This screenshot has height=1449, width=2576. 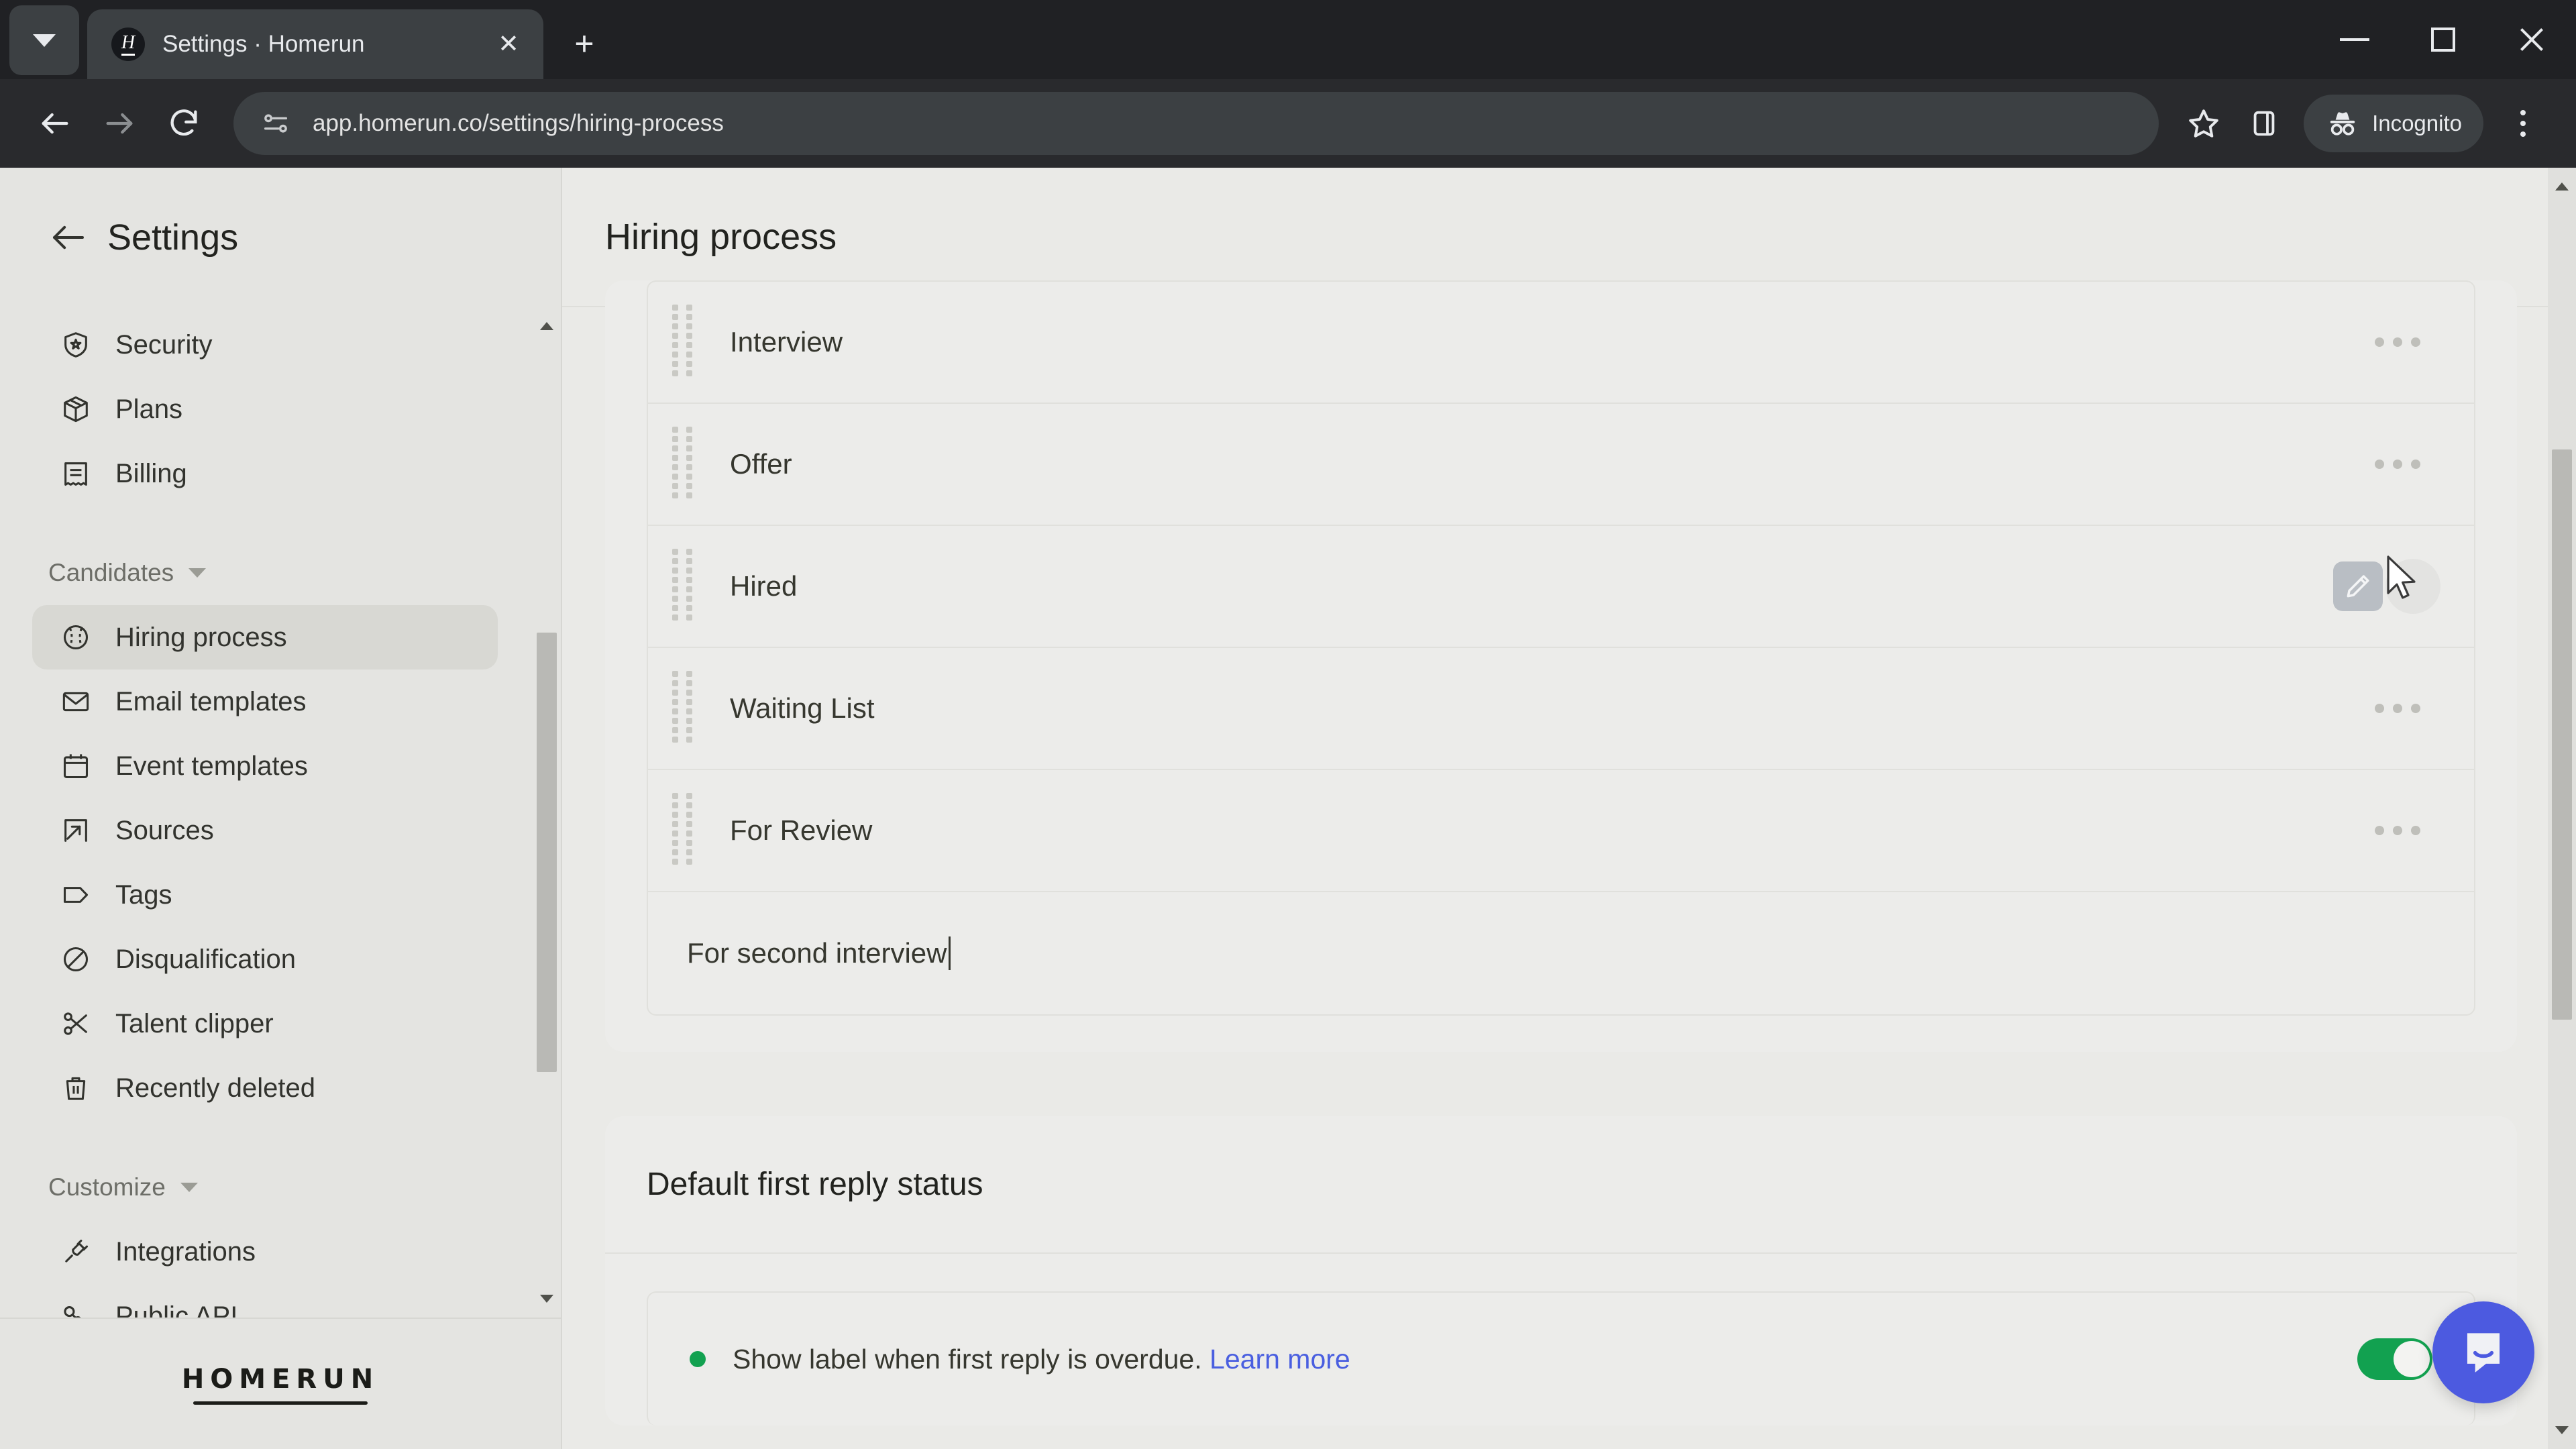 I want to click on sidebar-item-sources: Sources, so click(x=265, y=830).